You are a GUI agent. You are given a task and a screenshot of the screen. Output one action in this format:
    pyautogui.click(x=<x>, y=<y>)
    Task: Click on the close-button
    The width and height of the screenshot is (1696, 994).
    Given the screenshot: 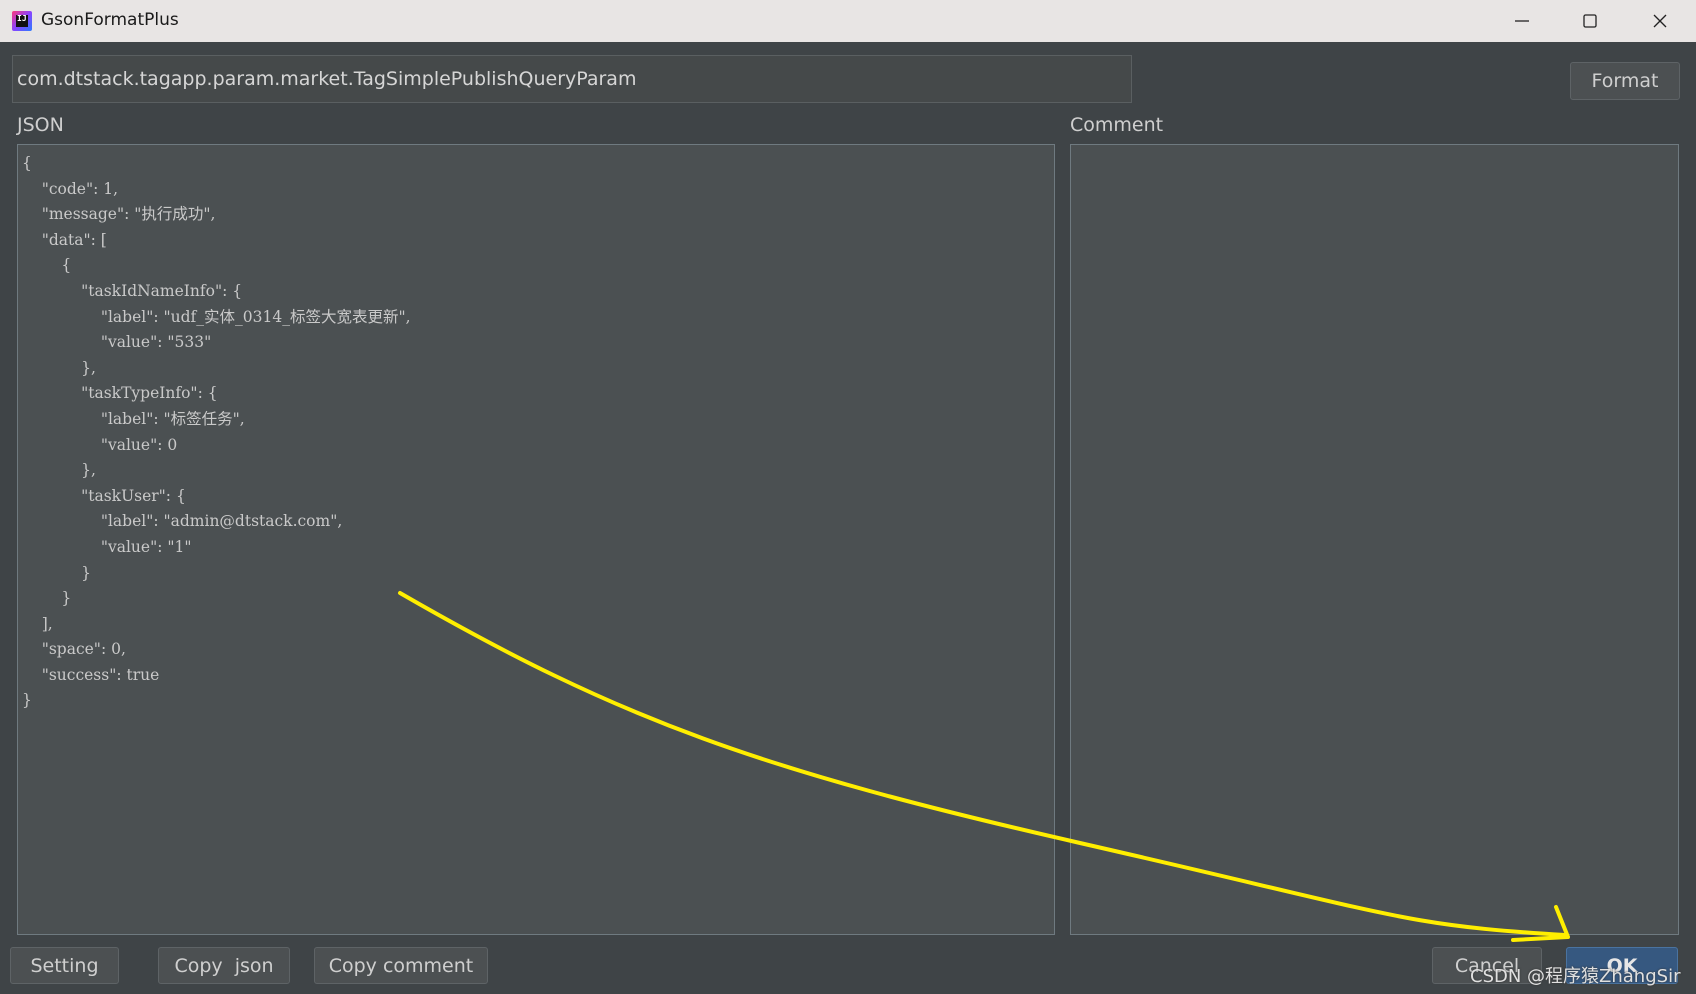 What is the action you would take?
    pyautogui.click(x=1660, y=21)
    